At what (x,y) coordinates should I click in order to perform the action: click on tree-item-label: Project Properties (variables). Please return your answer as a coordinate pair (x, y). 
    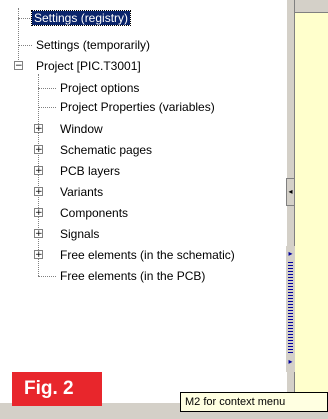
    Looking at the image, I should click on (137, 107).